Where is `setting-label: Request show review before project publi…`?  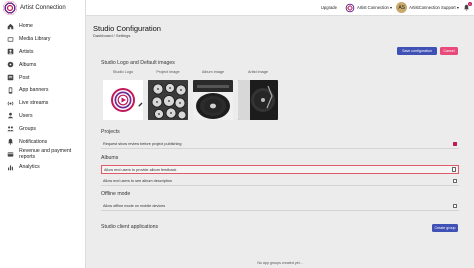 setting-label: Request show review before project publi… is located at coordinates (142, 144).